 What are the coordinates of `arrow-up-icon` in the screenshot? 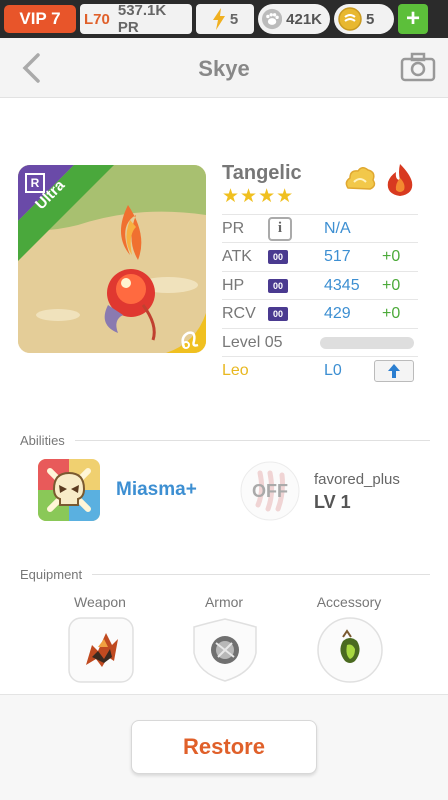 It's located at (394, 370).